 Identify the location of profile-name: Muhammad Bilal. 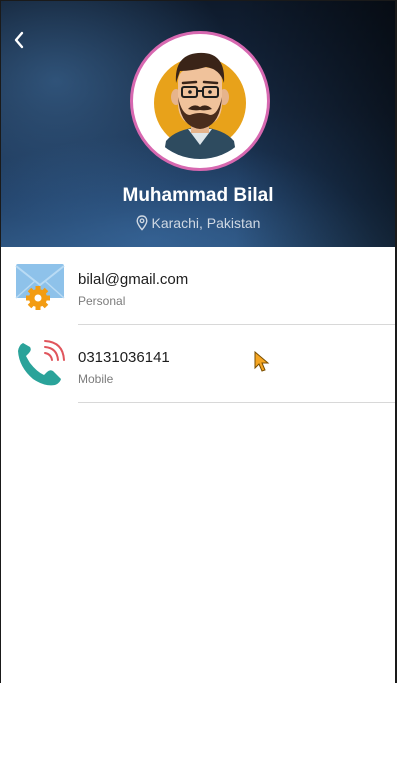
(198, 195).